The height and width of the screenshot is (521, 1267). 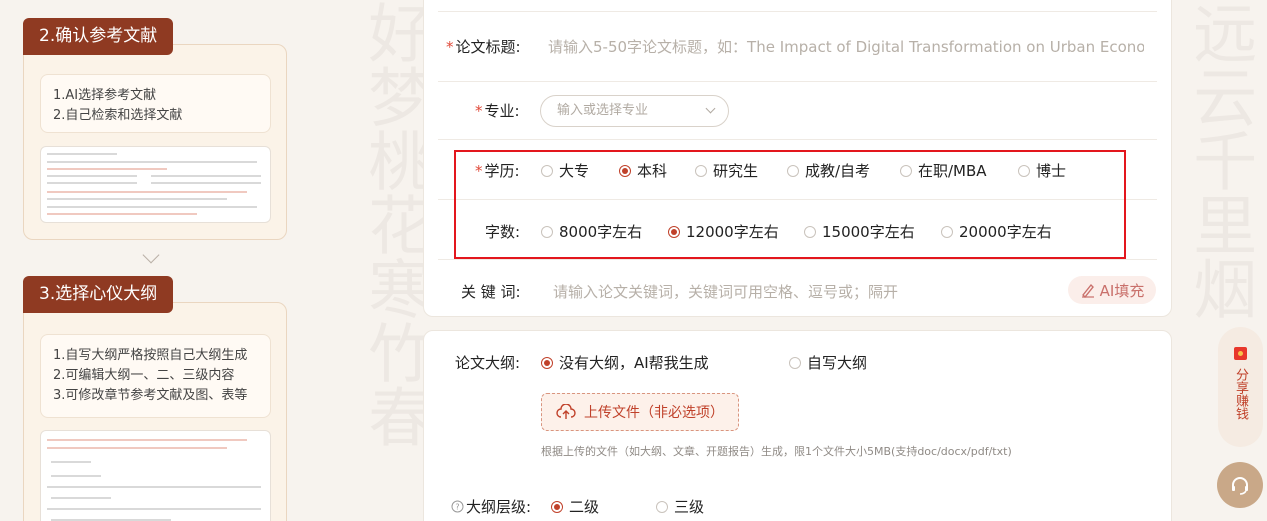 What do you see at coordinates (828, 170) in the screenshot?
I see `degree-option: 成教/自考` at bounding box center [828, 170].